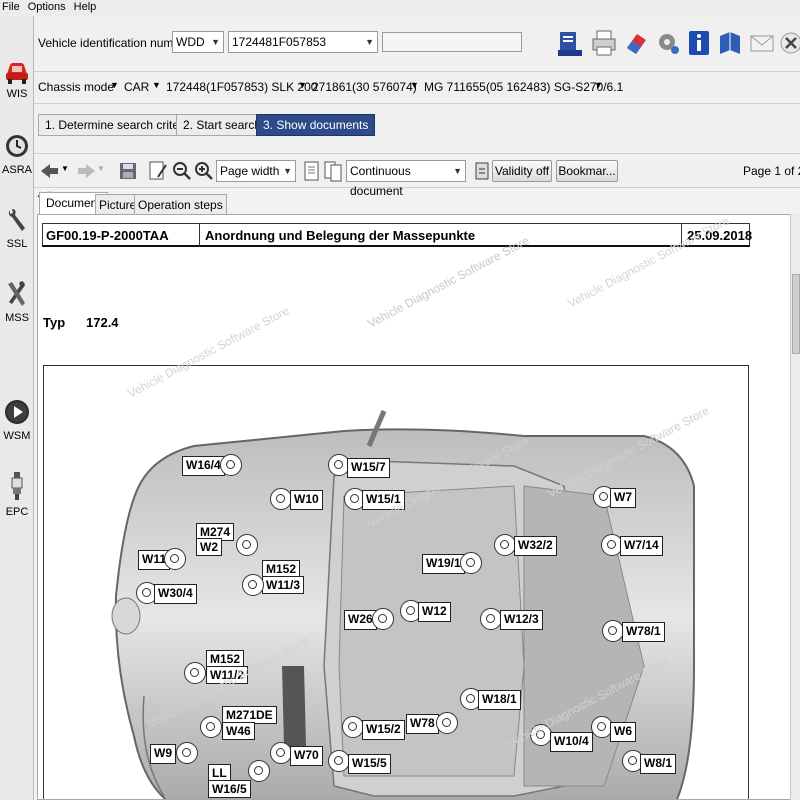 This screenshot has height=800, width=800. Describe the element at coordinates (364, 87) in the screenshot. I see `engine-model: 271861(30 576074)` at that location.